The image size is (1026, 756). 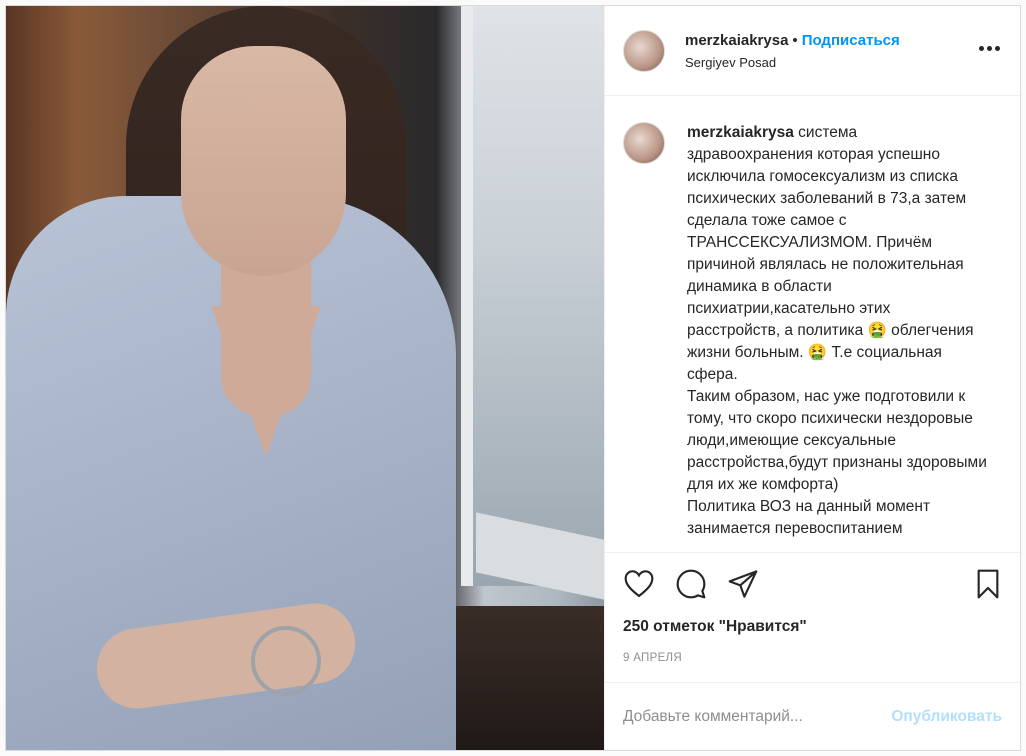 What do you see at coordinates (757, 716) in the screenshot?
I see `comment-input` at bounding box center [757, 716].